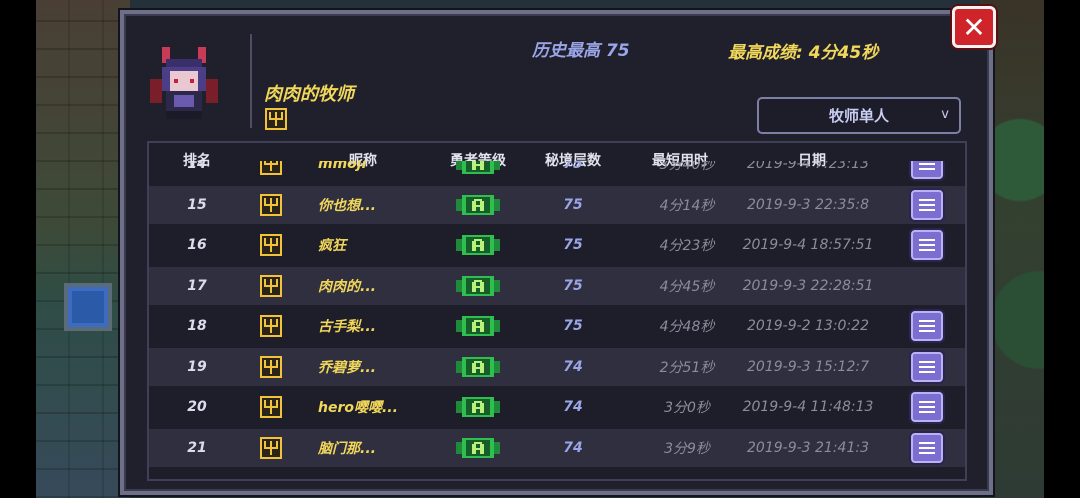 Image resolution: width=1080 pixels, height=498 pixels. Describe the element at coordinates (251, 81) in the screenshot. I see `header-divider` at that location.